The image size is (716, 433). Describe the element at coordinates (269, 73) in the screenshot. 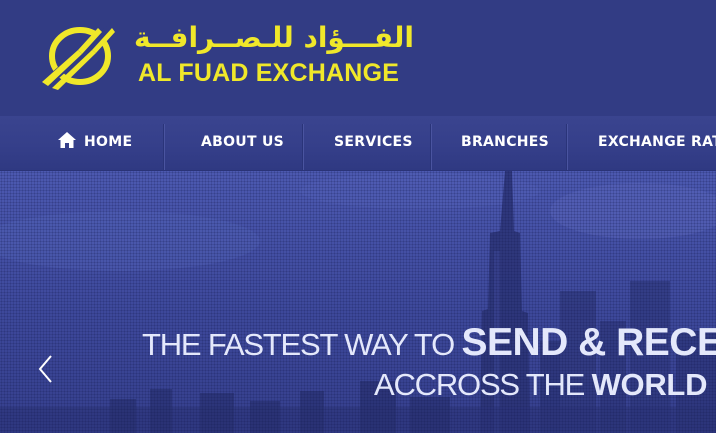

I see `brand-name-english: AL FUAD EXCHANGE` at that location.